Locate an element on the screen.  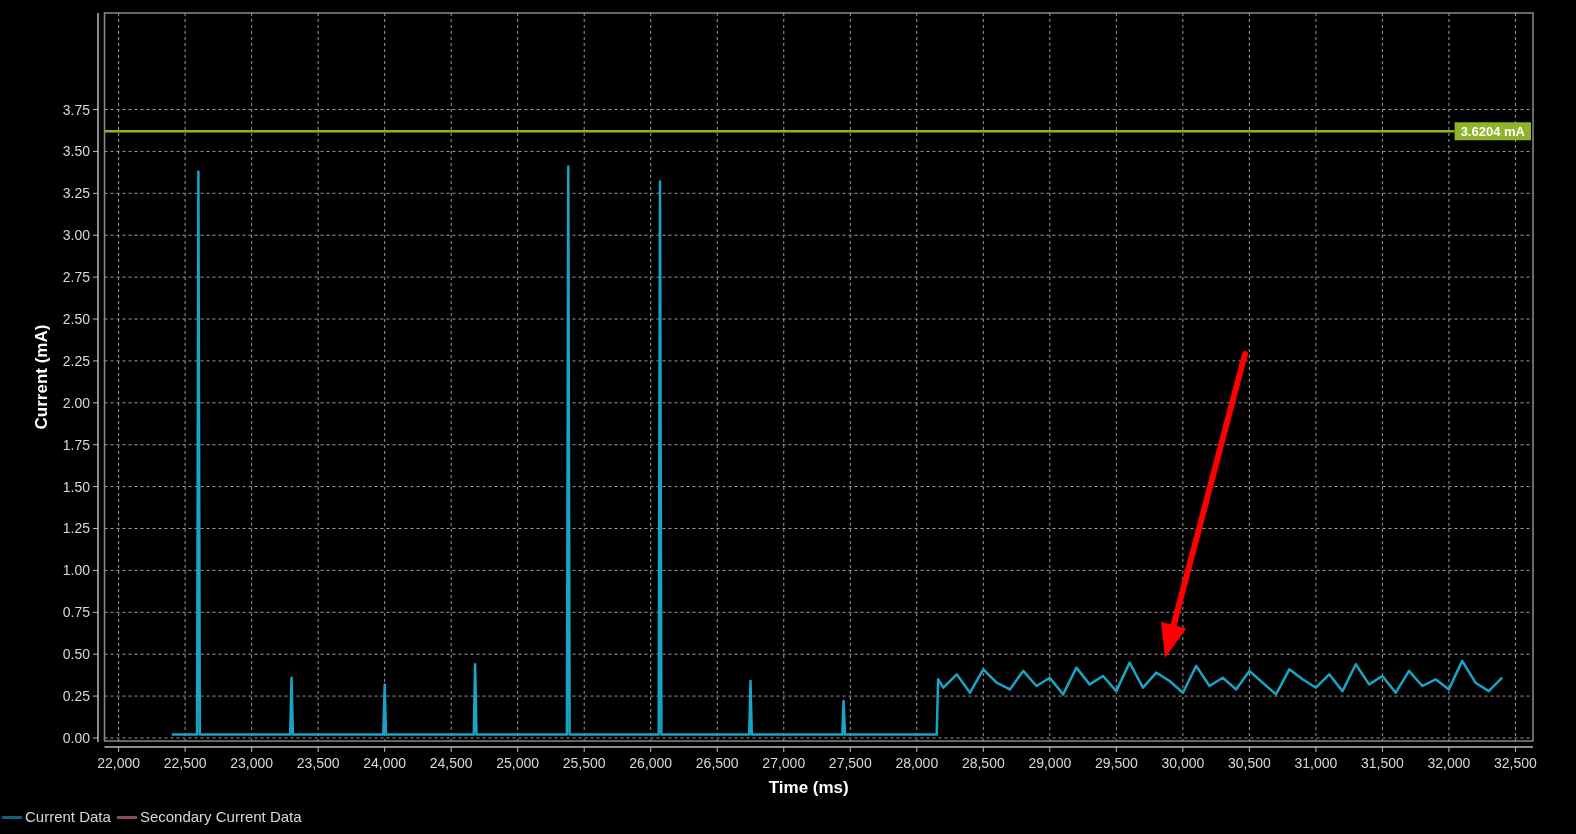
y-tick-label: 2.50 is located at coordinates (76, 319).